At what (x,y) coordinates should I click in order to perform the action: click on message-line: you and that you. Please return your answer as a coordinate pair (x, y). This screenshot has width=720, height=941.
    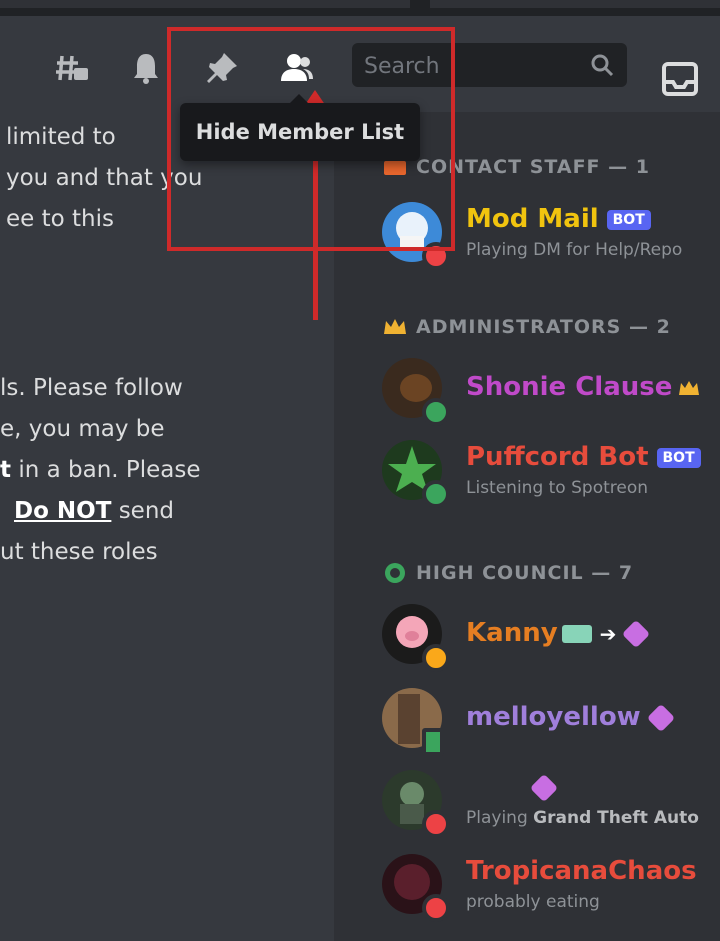
    Looking at the image, I should click on (104, 178).